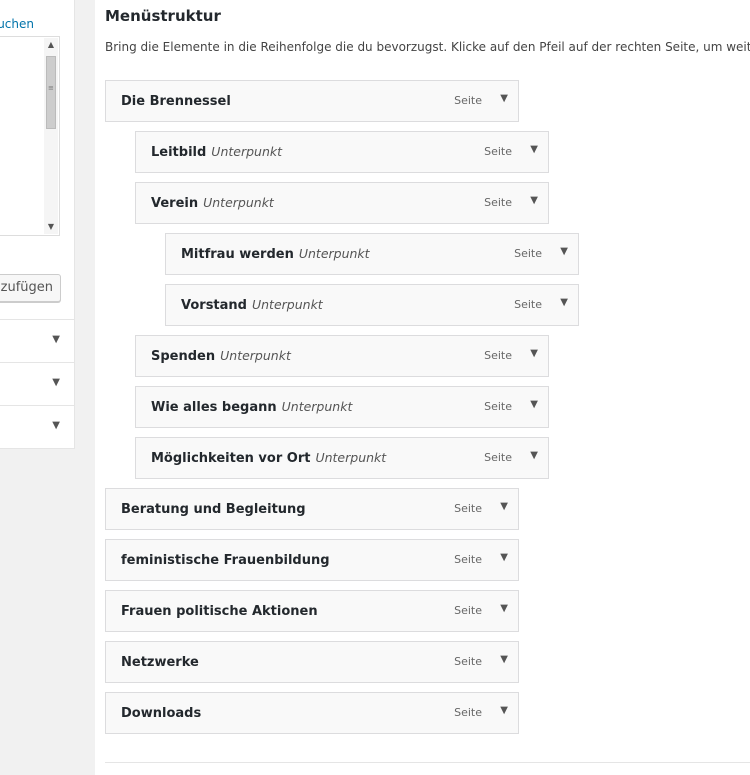  What do you see at coordinates (30, 136) in the screenshot?
I see `page-checklist: ▲ ≡ ▼` at bounding box center [30, 136].